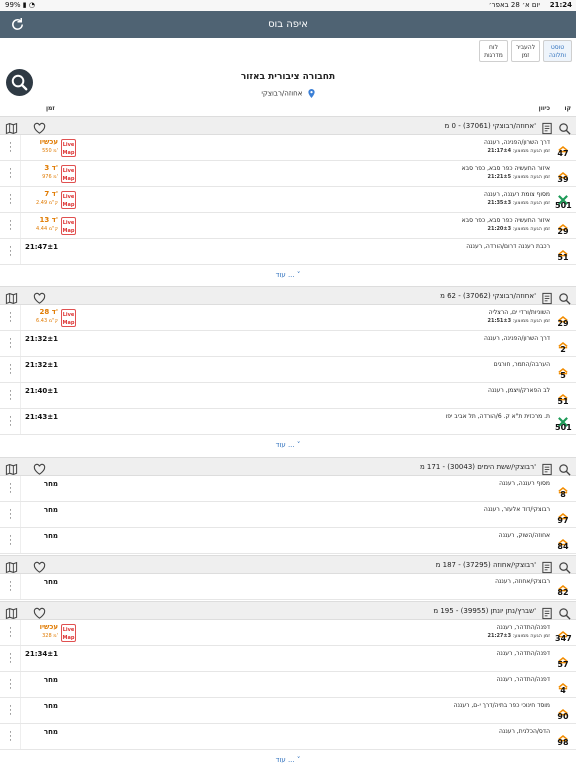 Image resolution: width=576 pixels, height=768 pixels. Describe the element at coordinates (563, 664) in the screenshot. I see `line-number: 57` at that location.